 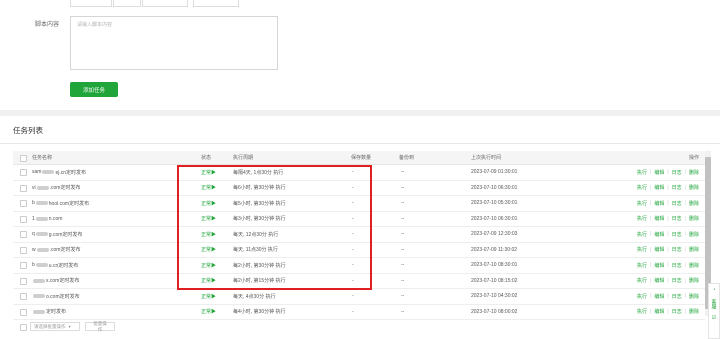 What do you see at coordinates (100, 326) in the screenshot?
I see `bulk-action-button: 批量操作` at bounding box center [100, 326].